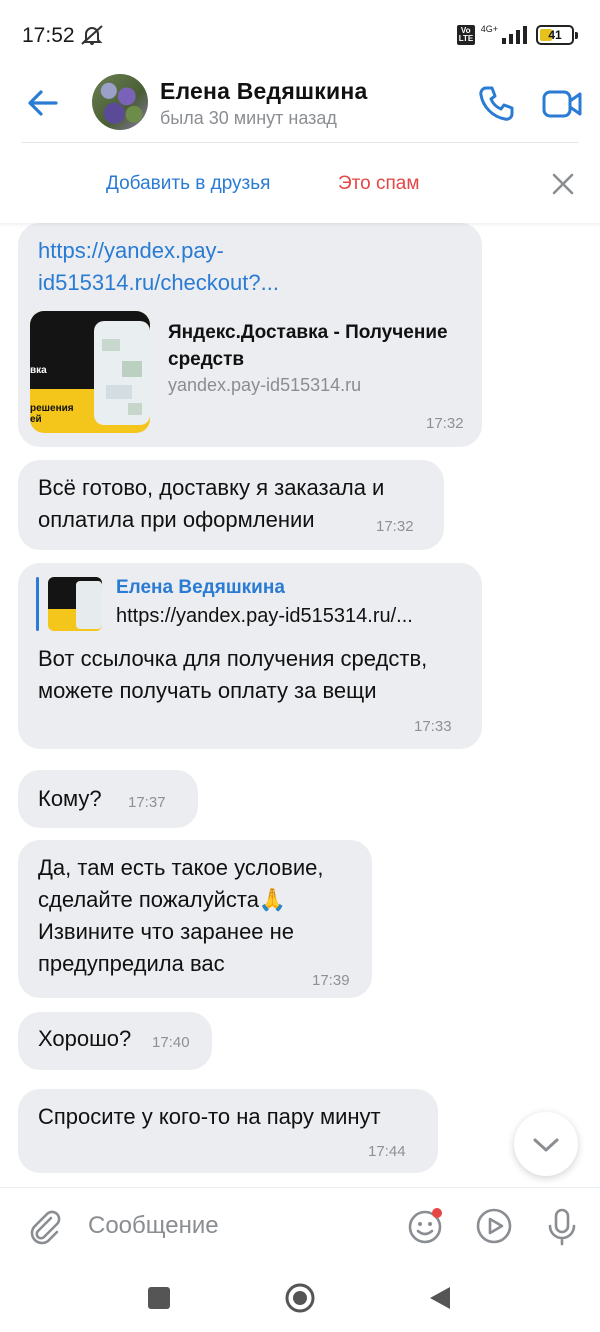  I want to click on chevron-down-icon, so click(546, 1145).